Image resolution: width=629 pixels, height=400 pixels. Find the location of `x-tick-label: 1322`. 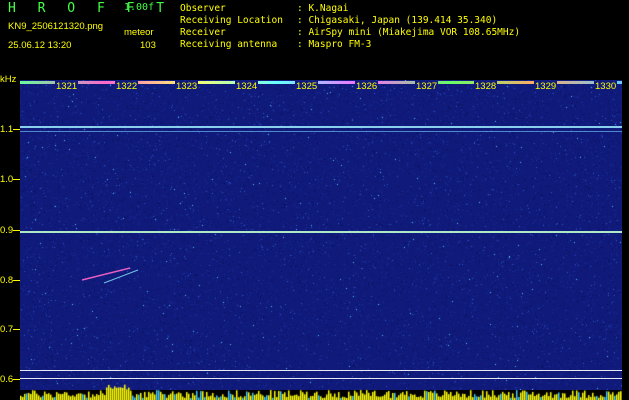

x-tick-label: 1322 is located at coordinates (127, 86).